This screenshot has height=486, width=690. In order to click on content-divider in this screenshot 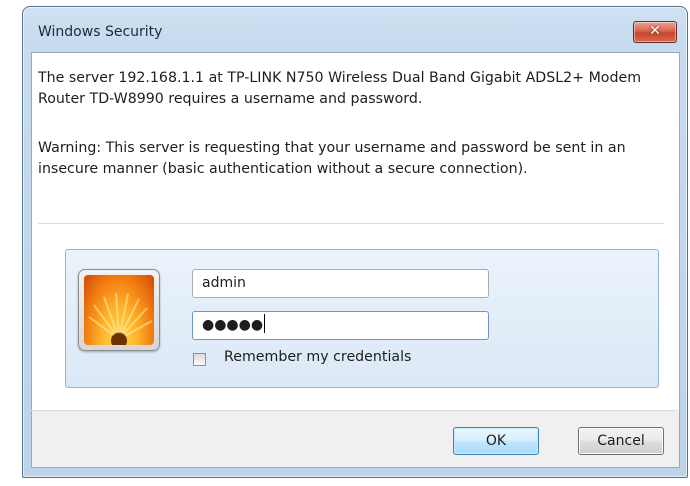, I will do `click(351, 223)`.